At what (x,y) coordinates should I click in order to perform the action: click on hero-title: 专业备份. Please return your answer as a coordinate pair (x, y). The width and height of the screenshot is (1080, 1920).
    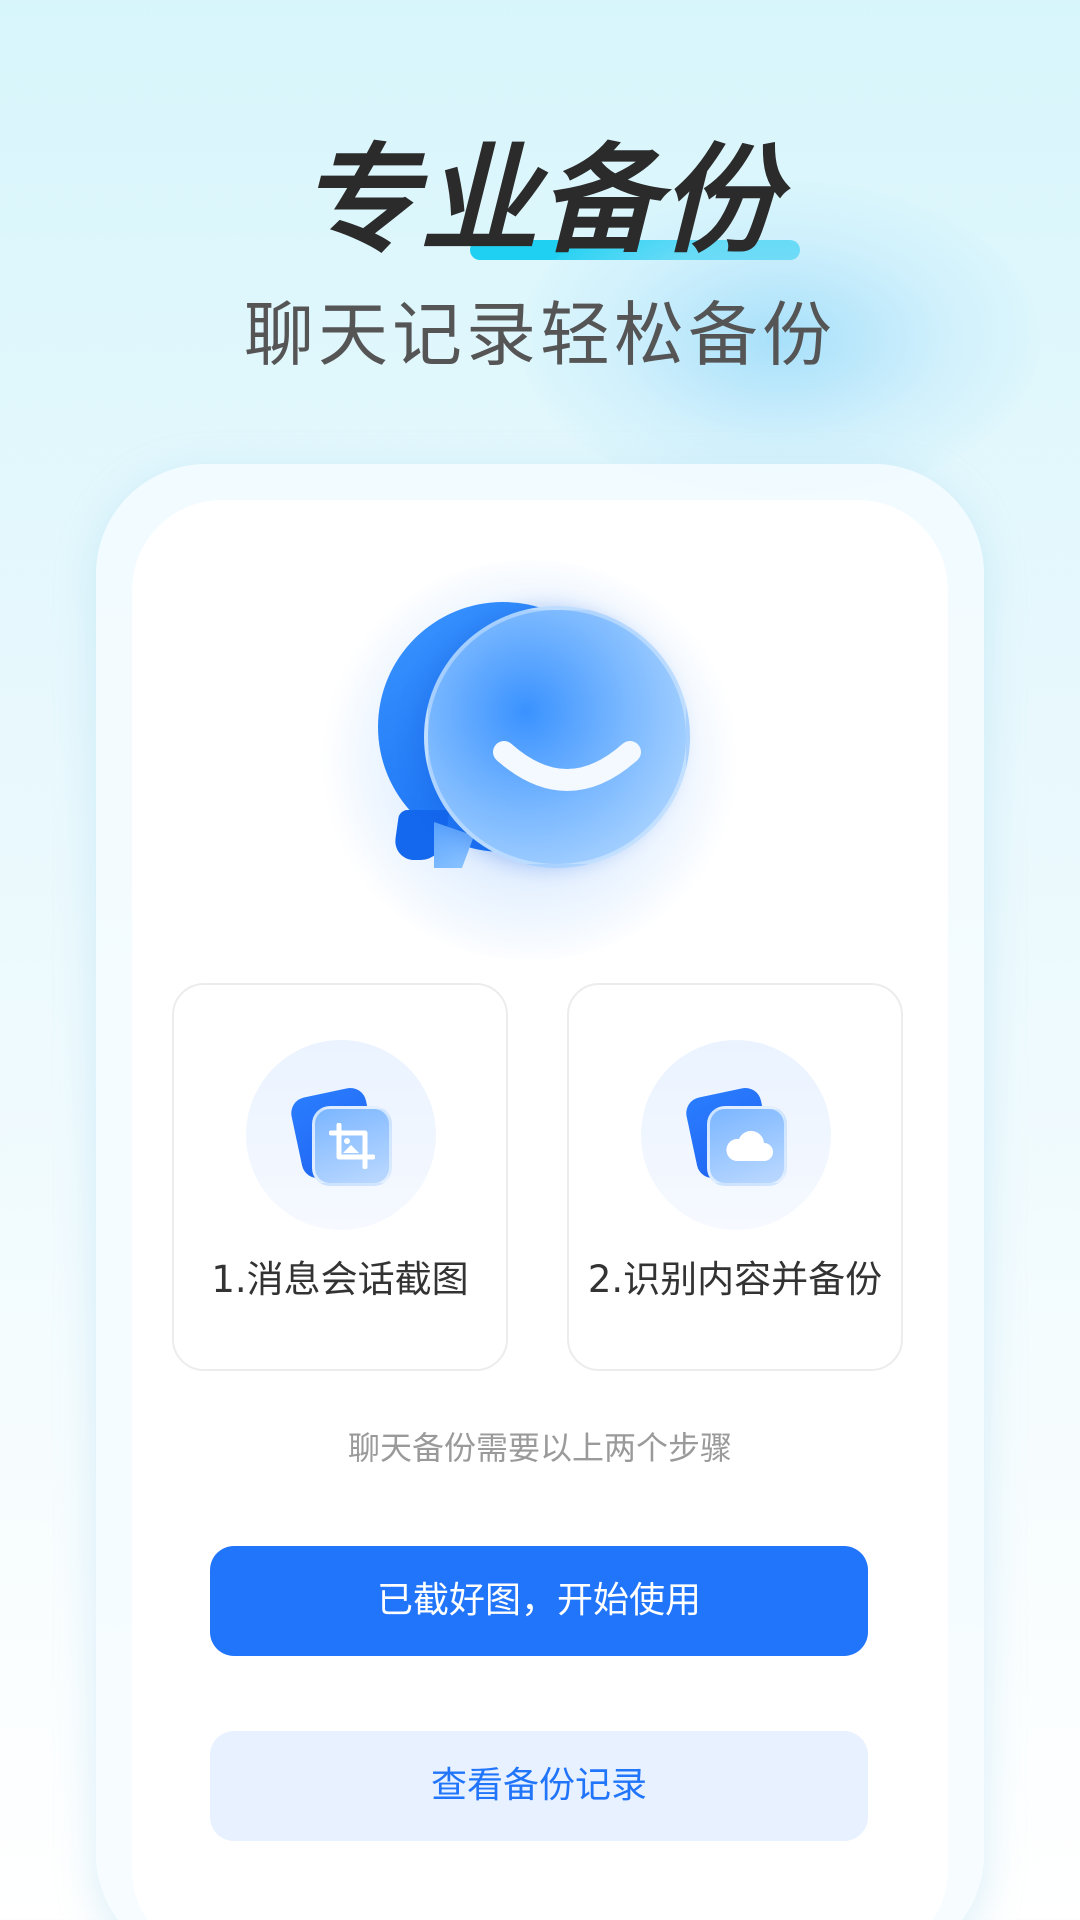
    Looking at the image, I should click on (540, 200).